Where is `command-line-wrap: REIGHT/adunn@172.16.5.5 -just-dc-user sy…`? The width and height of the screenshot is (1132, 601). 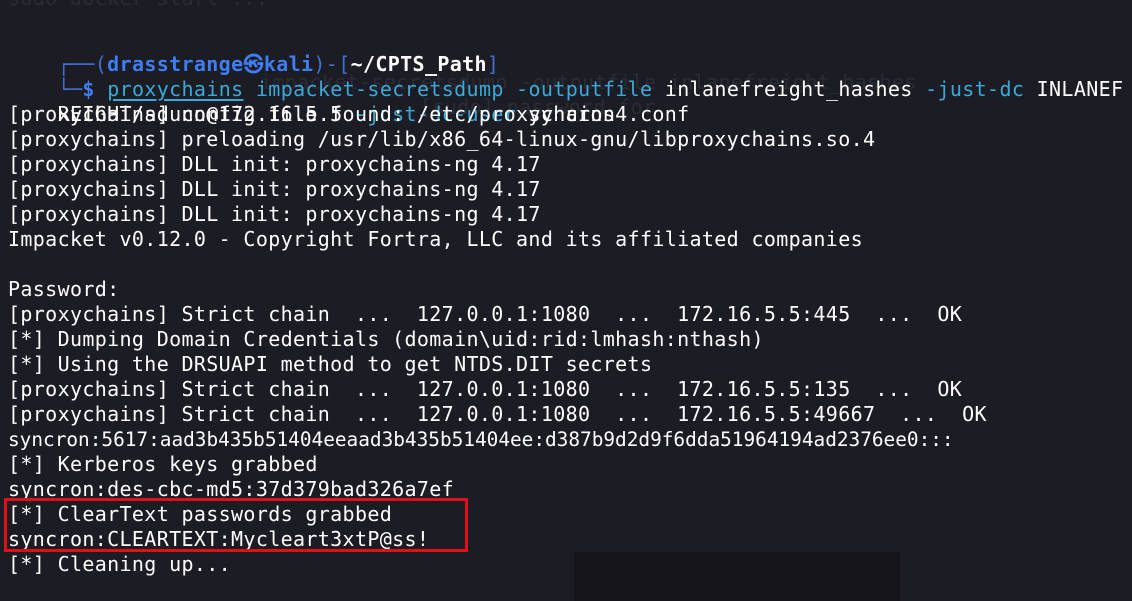 command-line-wrap: REIGHT/adunn@172.16.5.5 -just-dc-user sy… is located at coordinates (311, 101).